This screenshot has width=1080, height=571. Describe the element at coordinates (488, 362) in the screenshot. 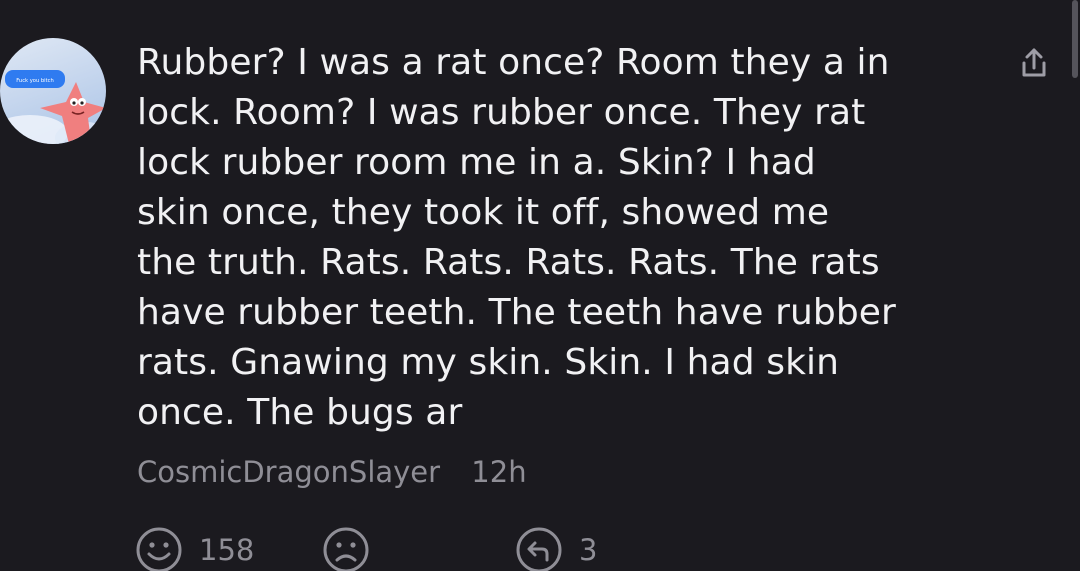

I see `comment-line: rats. Gnawing my skin. Skin. I had skin` at that location.